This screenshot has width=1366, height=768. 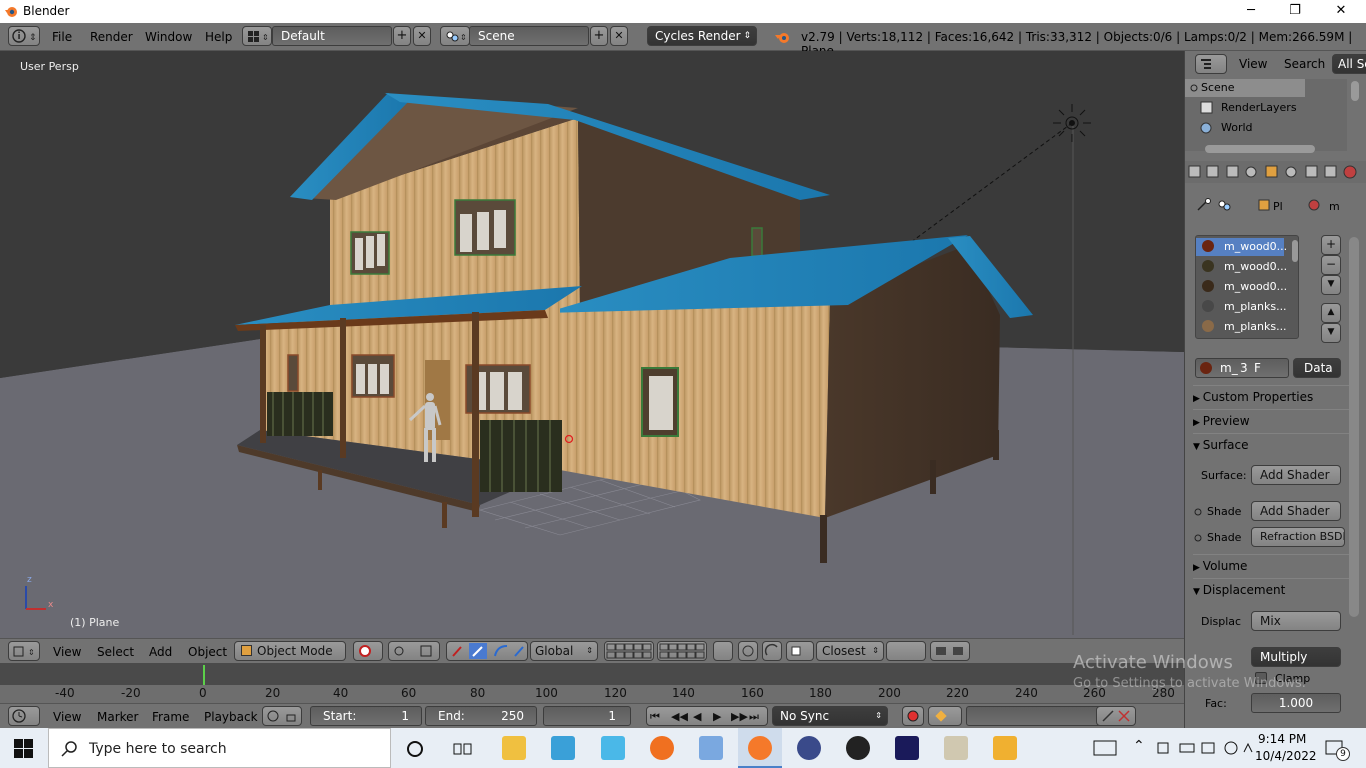 I want to click on outliner-item-renderlayers: RenderLayers, so click(x=1259, y=107).